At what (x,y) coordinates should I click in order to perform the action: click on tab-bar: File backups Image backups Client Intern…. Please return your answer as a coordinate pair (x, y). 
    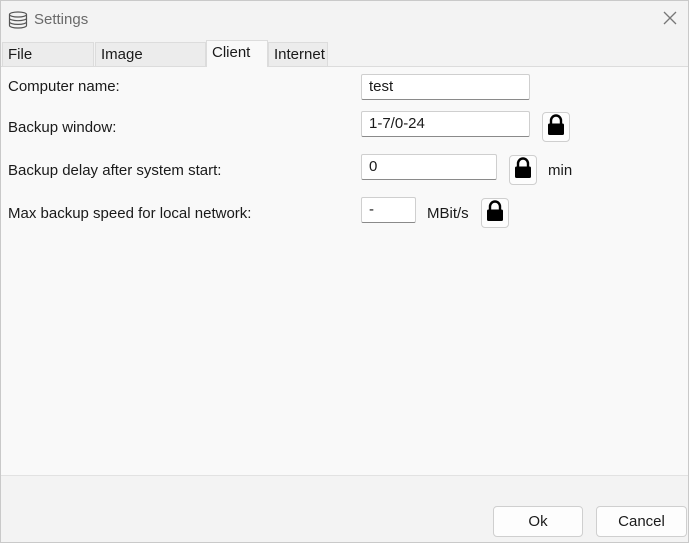
    Looking at the image, I should click on (344, 63).